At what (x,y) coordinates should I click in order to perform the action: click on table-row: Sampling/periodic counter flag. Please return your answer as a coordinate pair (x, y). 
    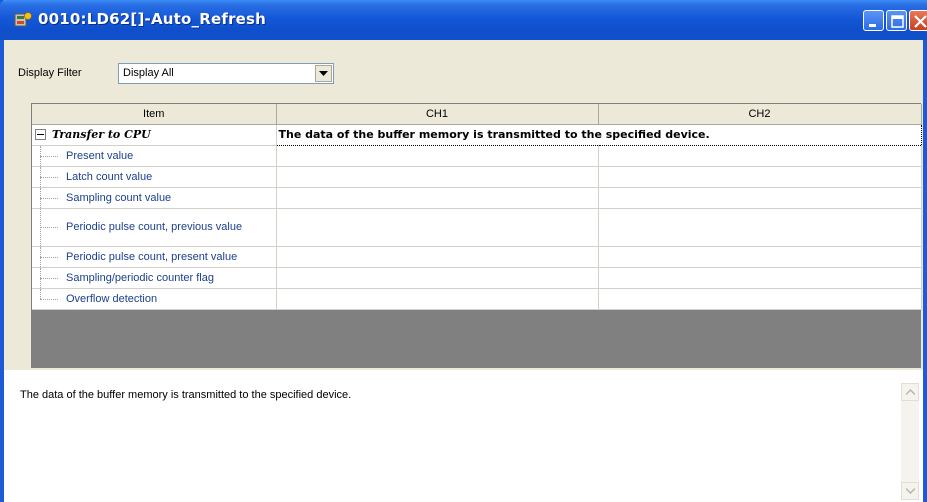
    Looking at the image, I should click on (477, 278).